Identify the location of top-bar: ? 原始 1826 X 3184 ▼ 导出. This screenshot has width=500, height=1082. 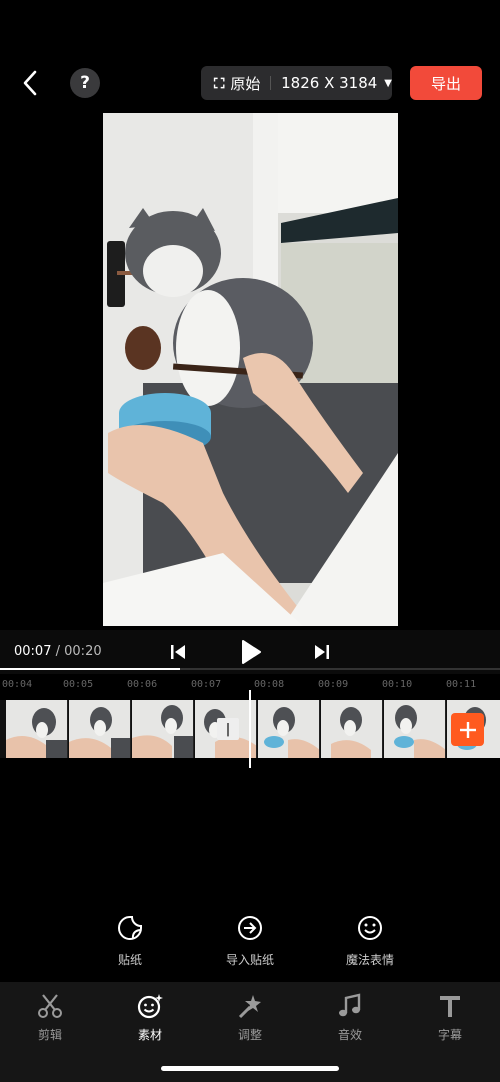
(250, 83).